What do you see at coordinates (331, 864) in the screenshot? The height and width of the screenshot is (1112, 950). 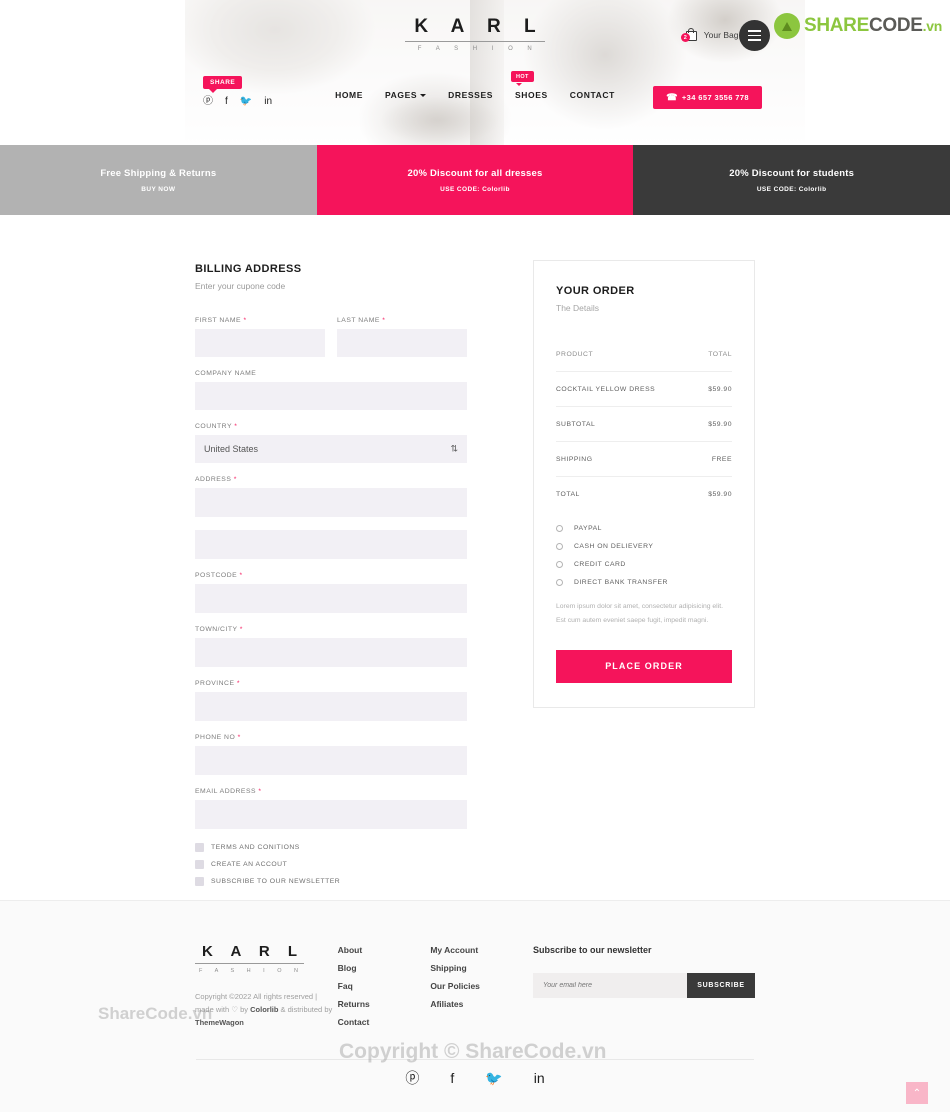 I see `checkbox-create-account: CREATE AN ACCOUT` at bounding box center [331, 864].